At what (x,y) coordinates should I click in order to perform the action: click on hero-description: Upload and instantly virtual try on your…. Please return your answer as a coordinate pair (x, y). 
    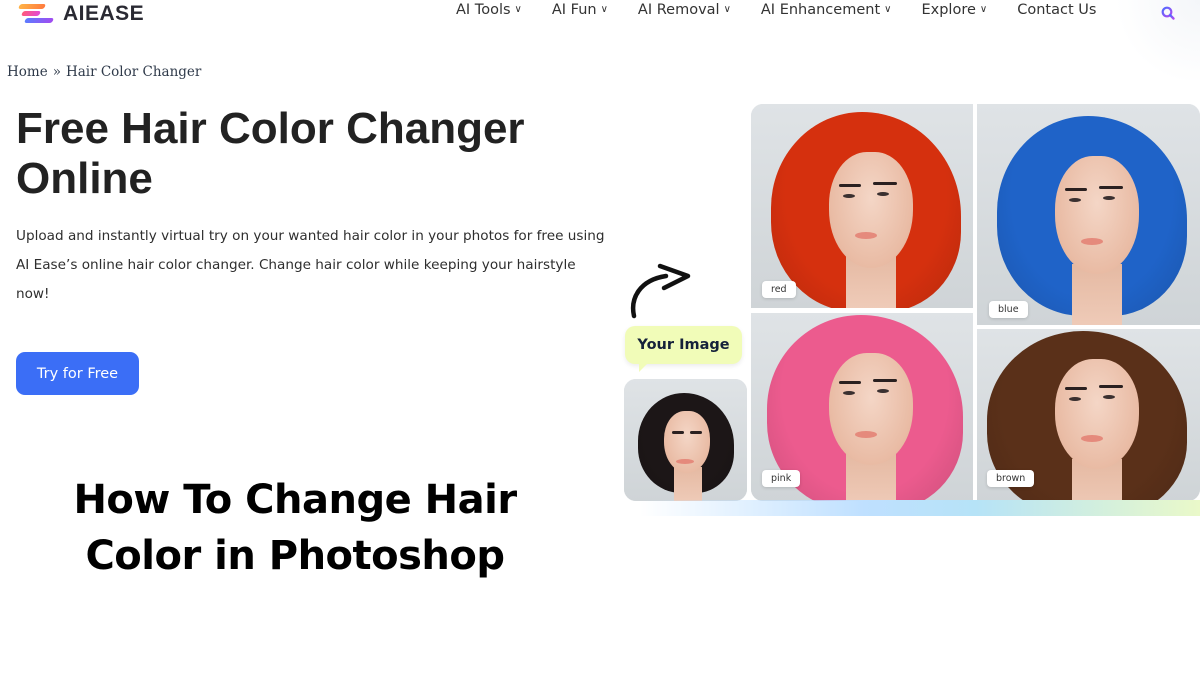
    Looking at the image, I should click on (310, 265).